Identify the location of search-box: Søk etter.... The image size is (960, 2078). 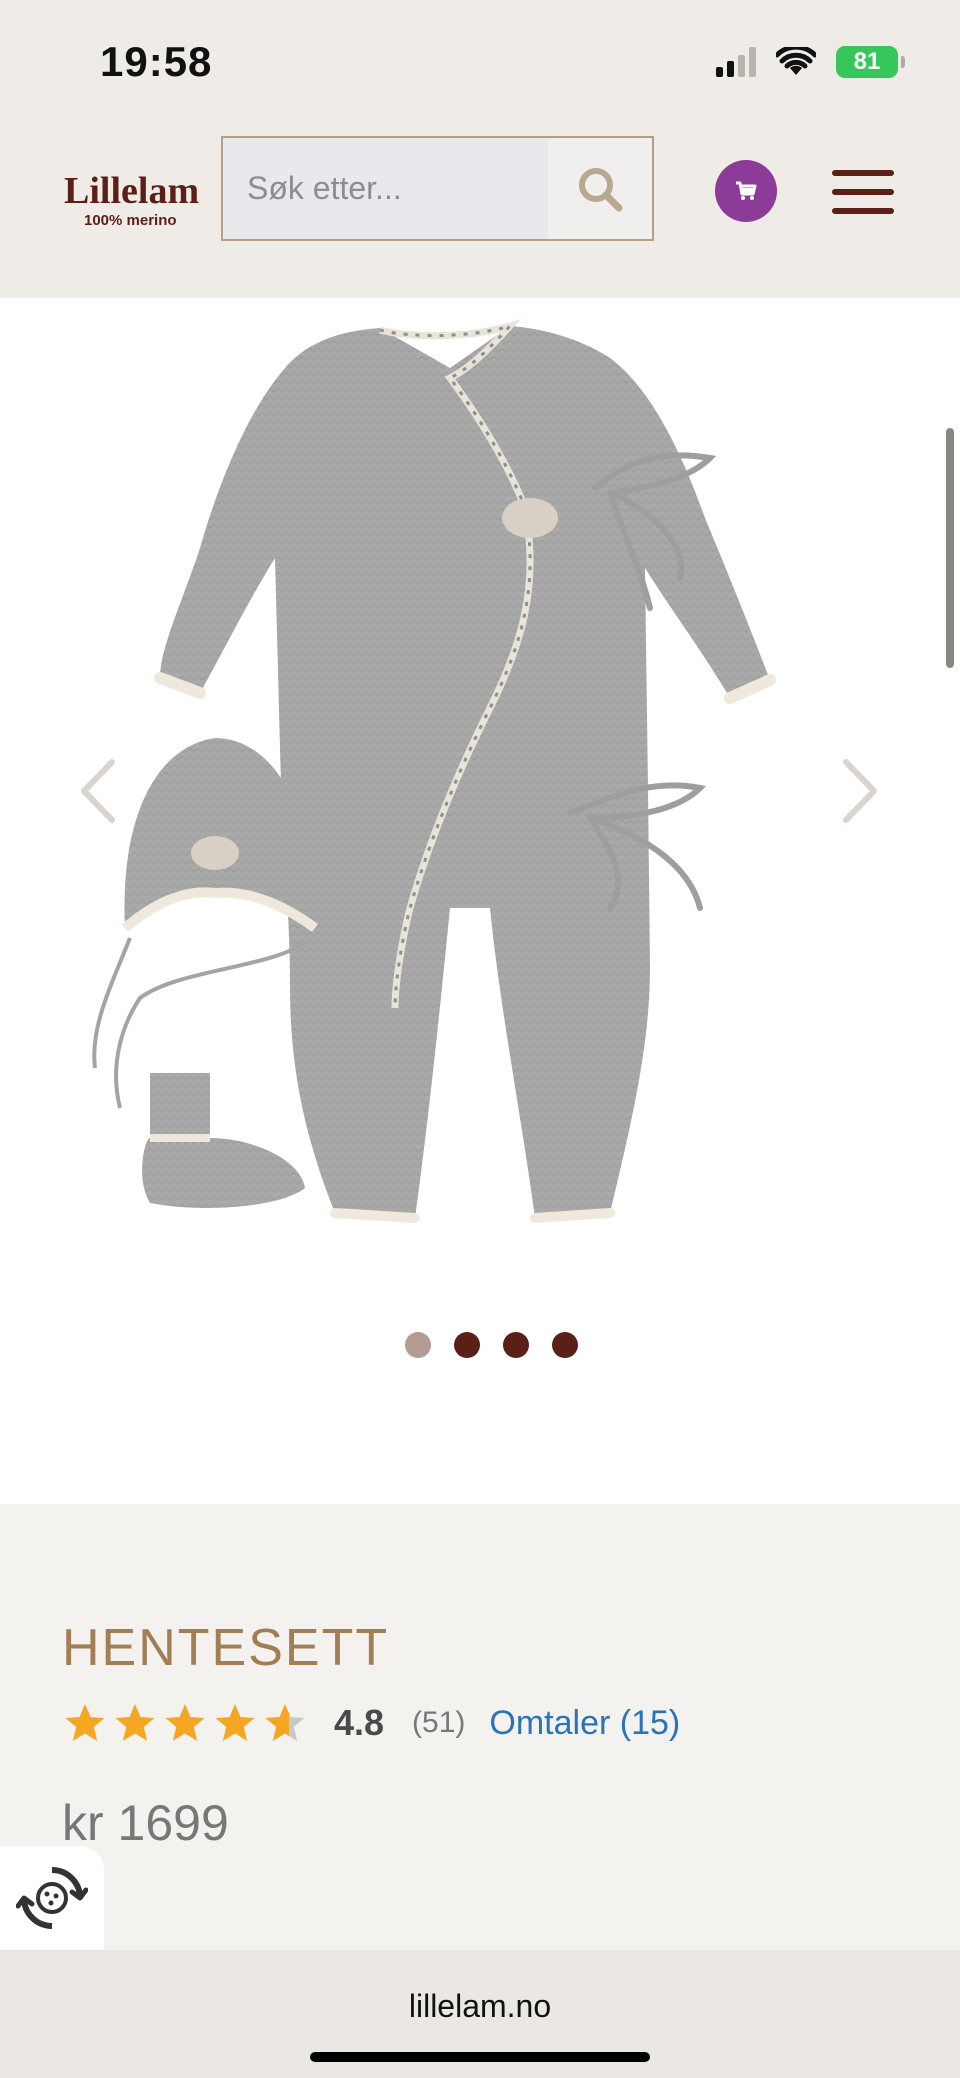
(437, 188).